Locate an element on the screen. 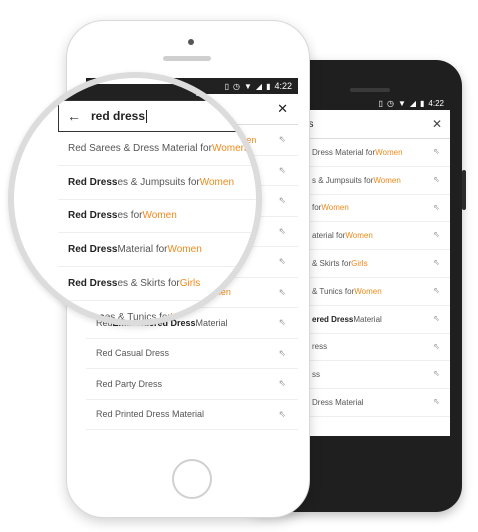  suggestion-item: & Skirts for Girls ⇖ is located at coordinates (370, 264).